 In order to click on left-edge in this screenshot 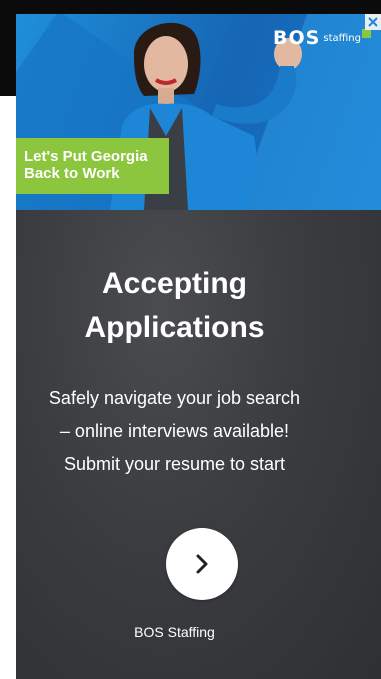, I will do `click(8, 48)`.